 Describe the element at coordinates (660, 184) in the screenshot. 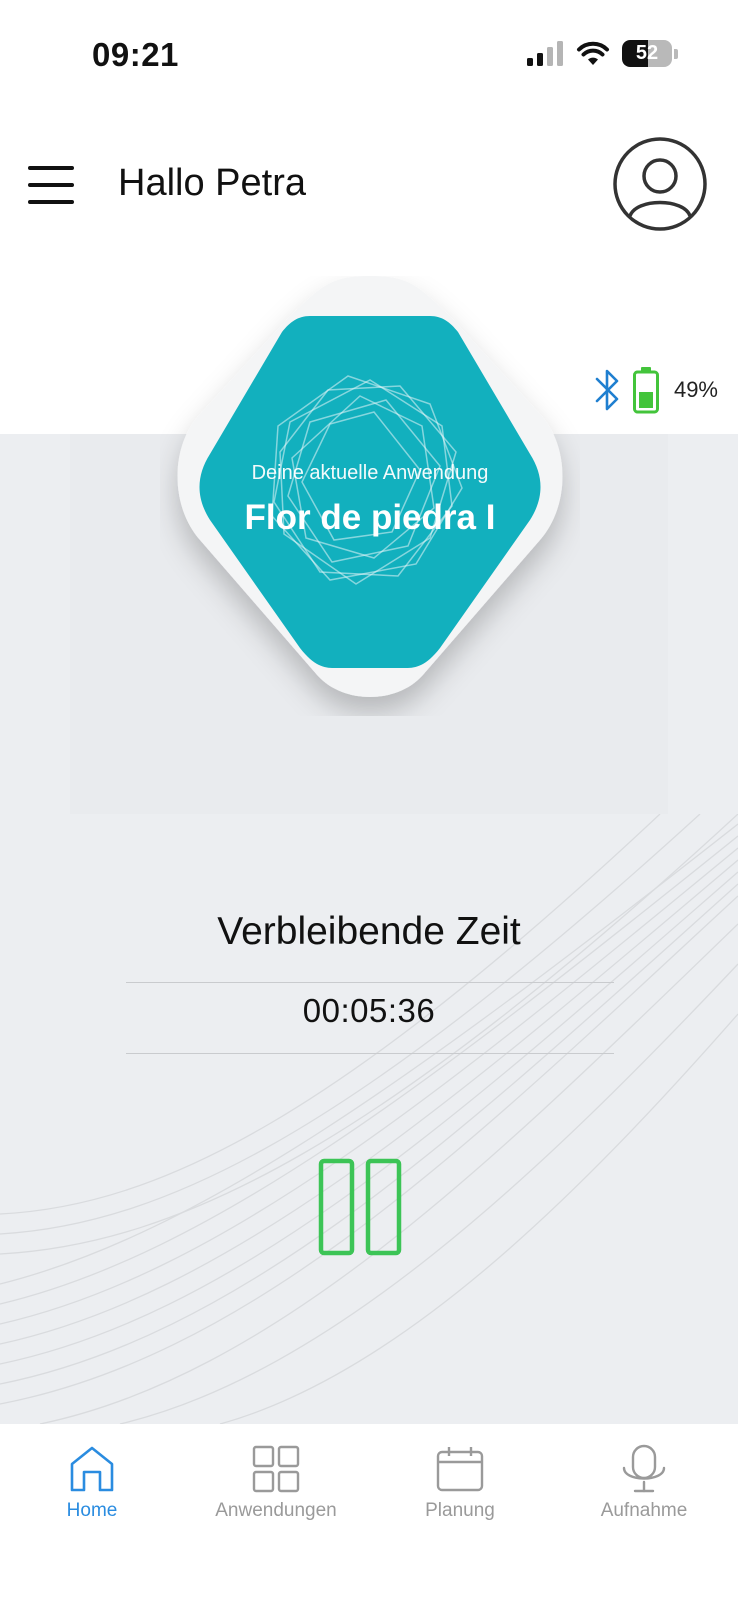

I see `user-avatar-icon` at that location.